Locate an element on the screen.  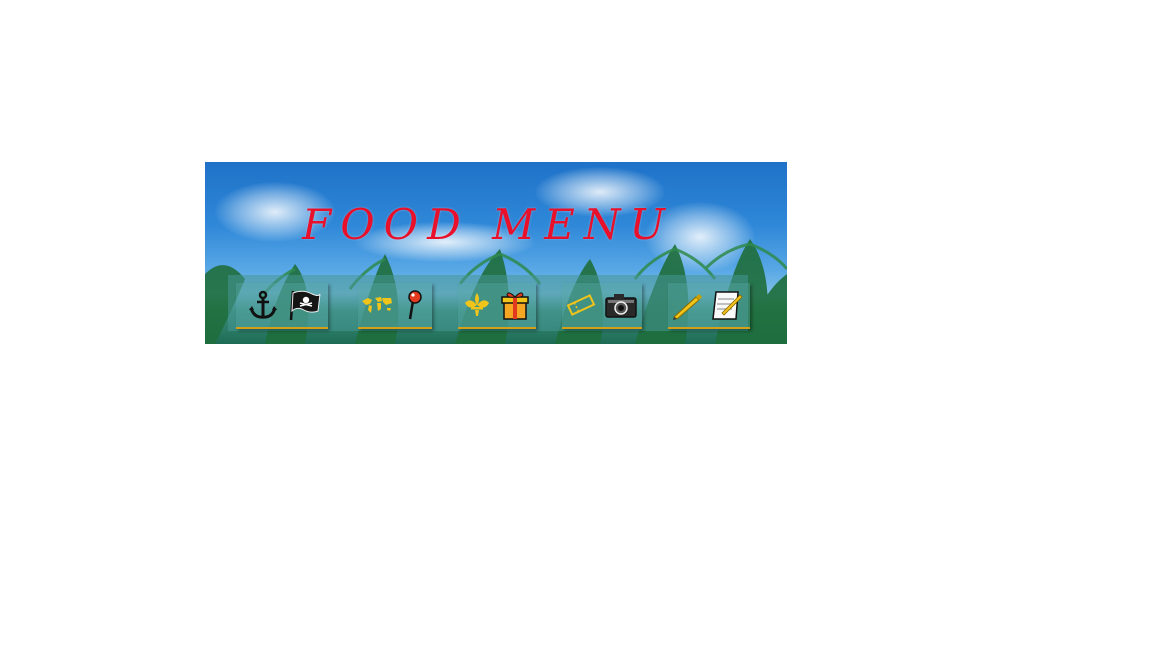
ticket-icon is located at coordinates (581, 305).